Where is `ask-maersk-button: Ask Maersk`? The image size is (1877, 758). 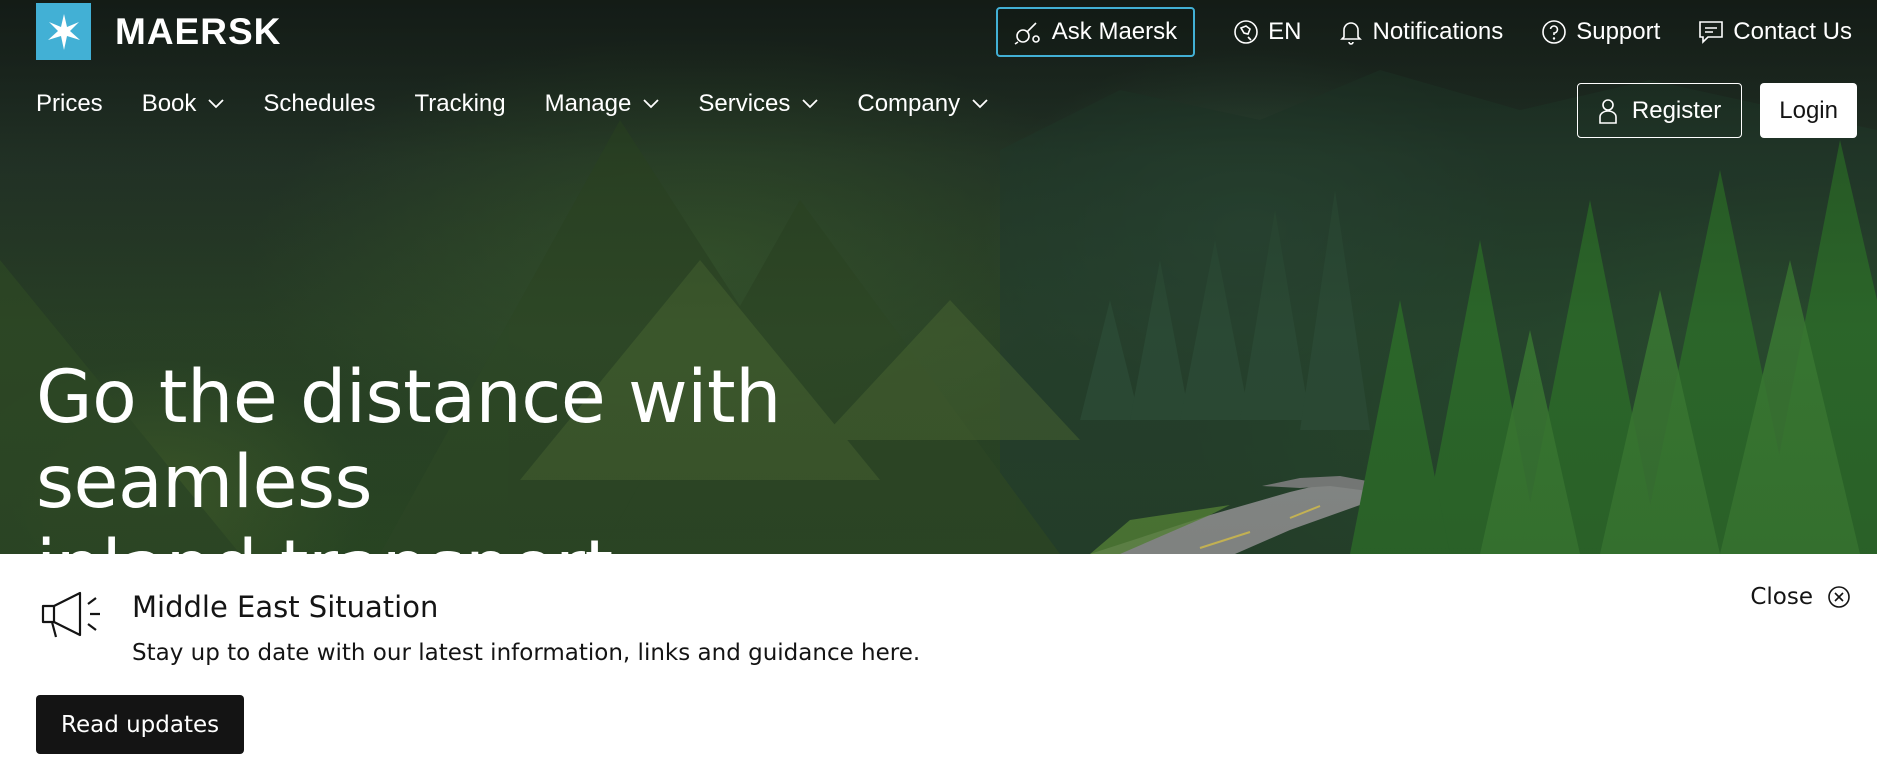 ask-maersk-button: Ask Maersk is located at coordinates (1095, 32).